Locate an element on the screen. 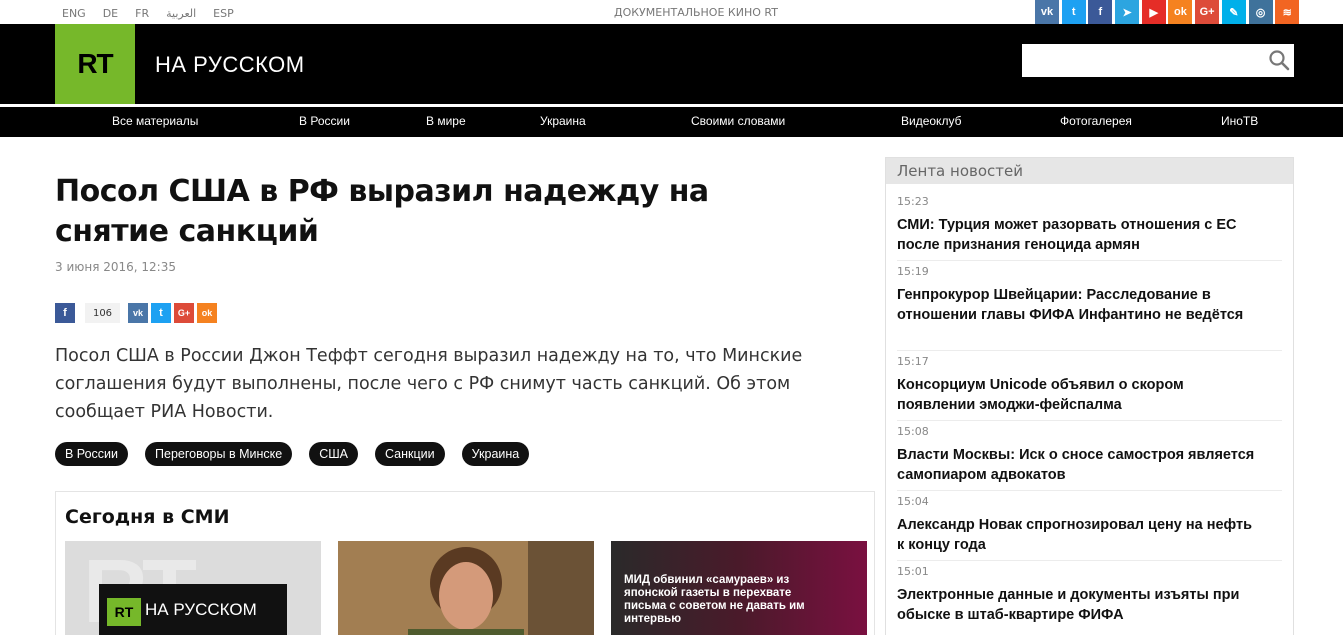 The image size is (1343, 635). rt-name-small: НА РУССКОМ is located at coordinates (201, 609).